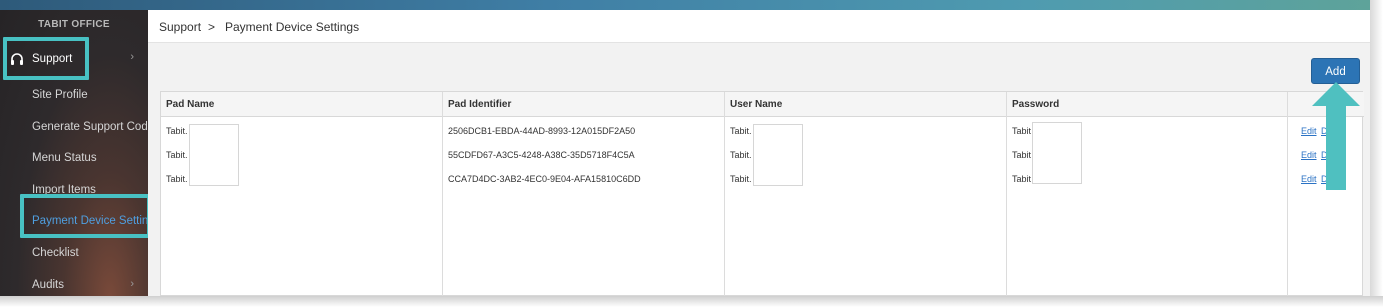 The image size is (1383, 307). What do you see at coordinates (84, 216) in the screenshot?
I see `highlight-box-payment-device-settings` at bounding box center [84, 216].